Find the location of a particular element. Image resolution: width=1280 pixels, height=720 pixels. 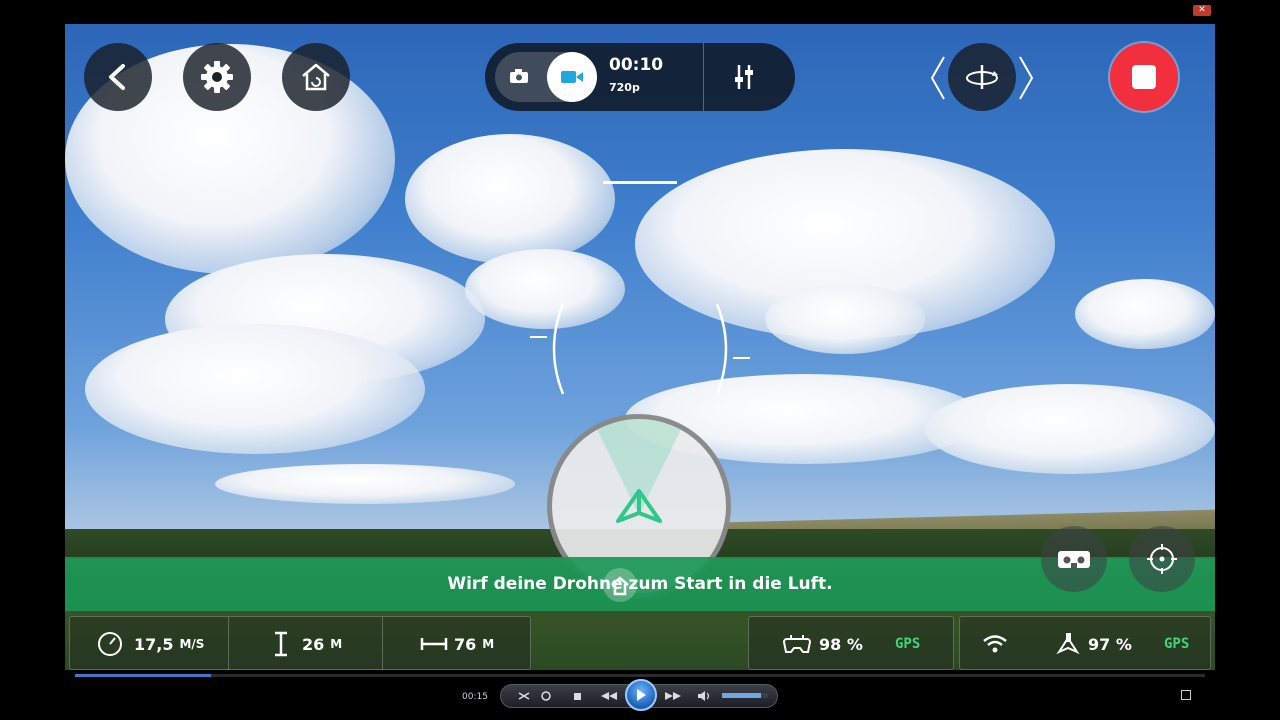

wifi-icon is located at coordinates (995, 644).